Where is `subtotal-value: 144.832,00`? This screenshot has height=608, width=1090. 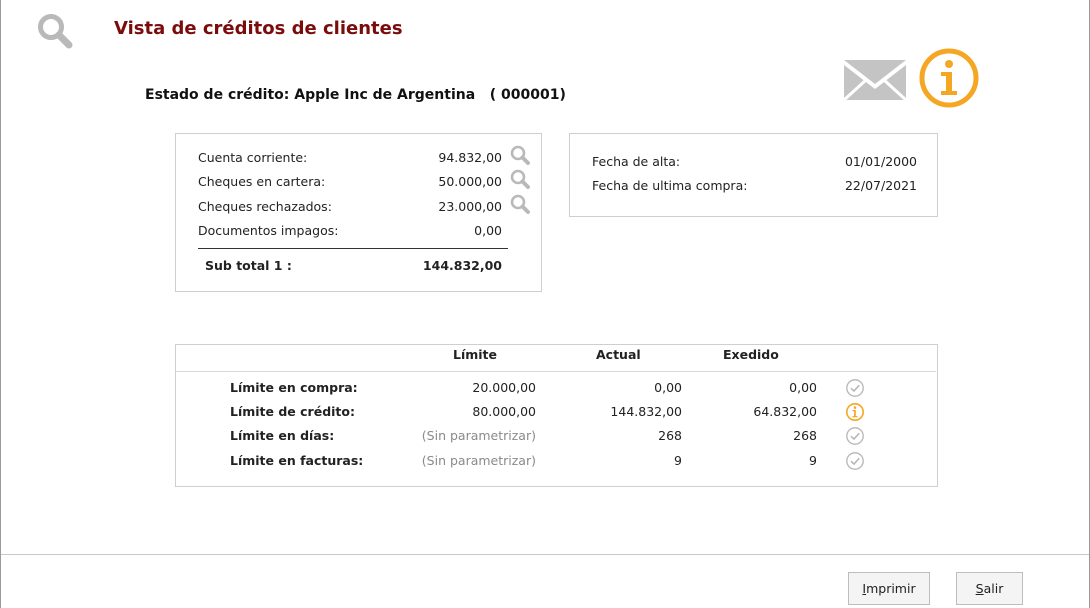
subtotal-value: 144.832,00 is located at coordinates (462, 265).